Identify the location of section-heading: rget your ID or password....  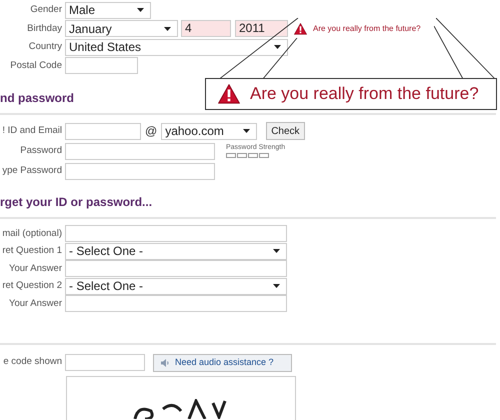
(76, 202).